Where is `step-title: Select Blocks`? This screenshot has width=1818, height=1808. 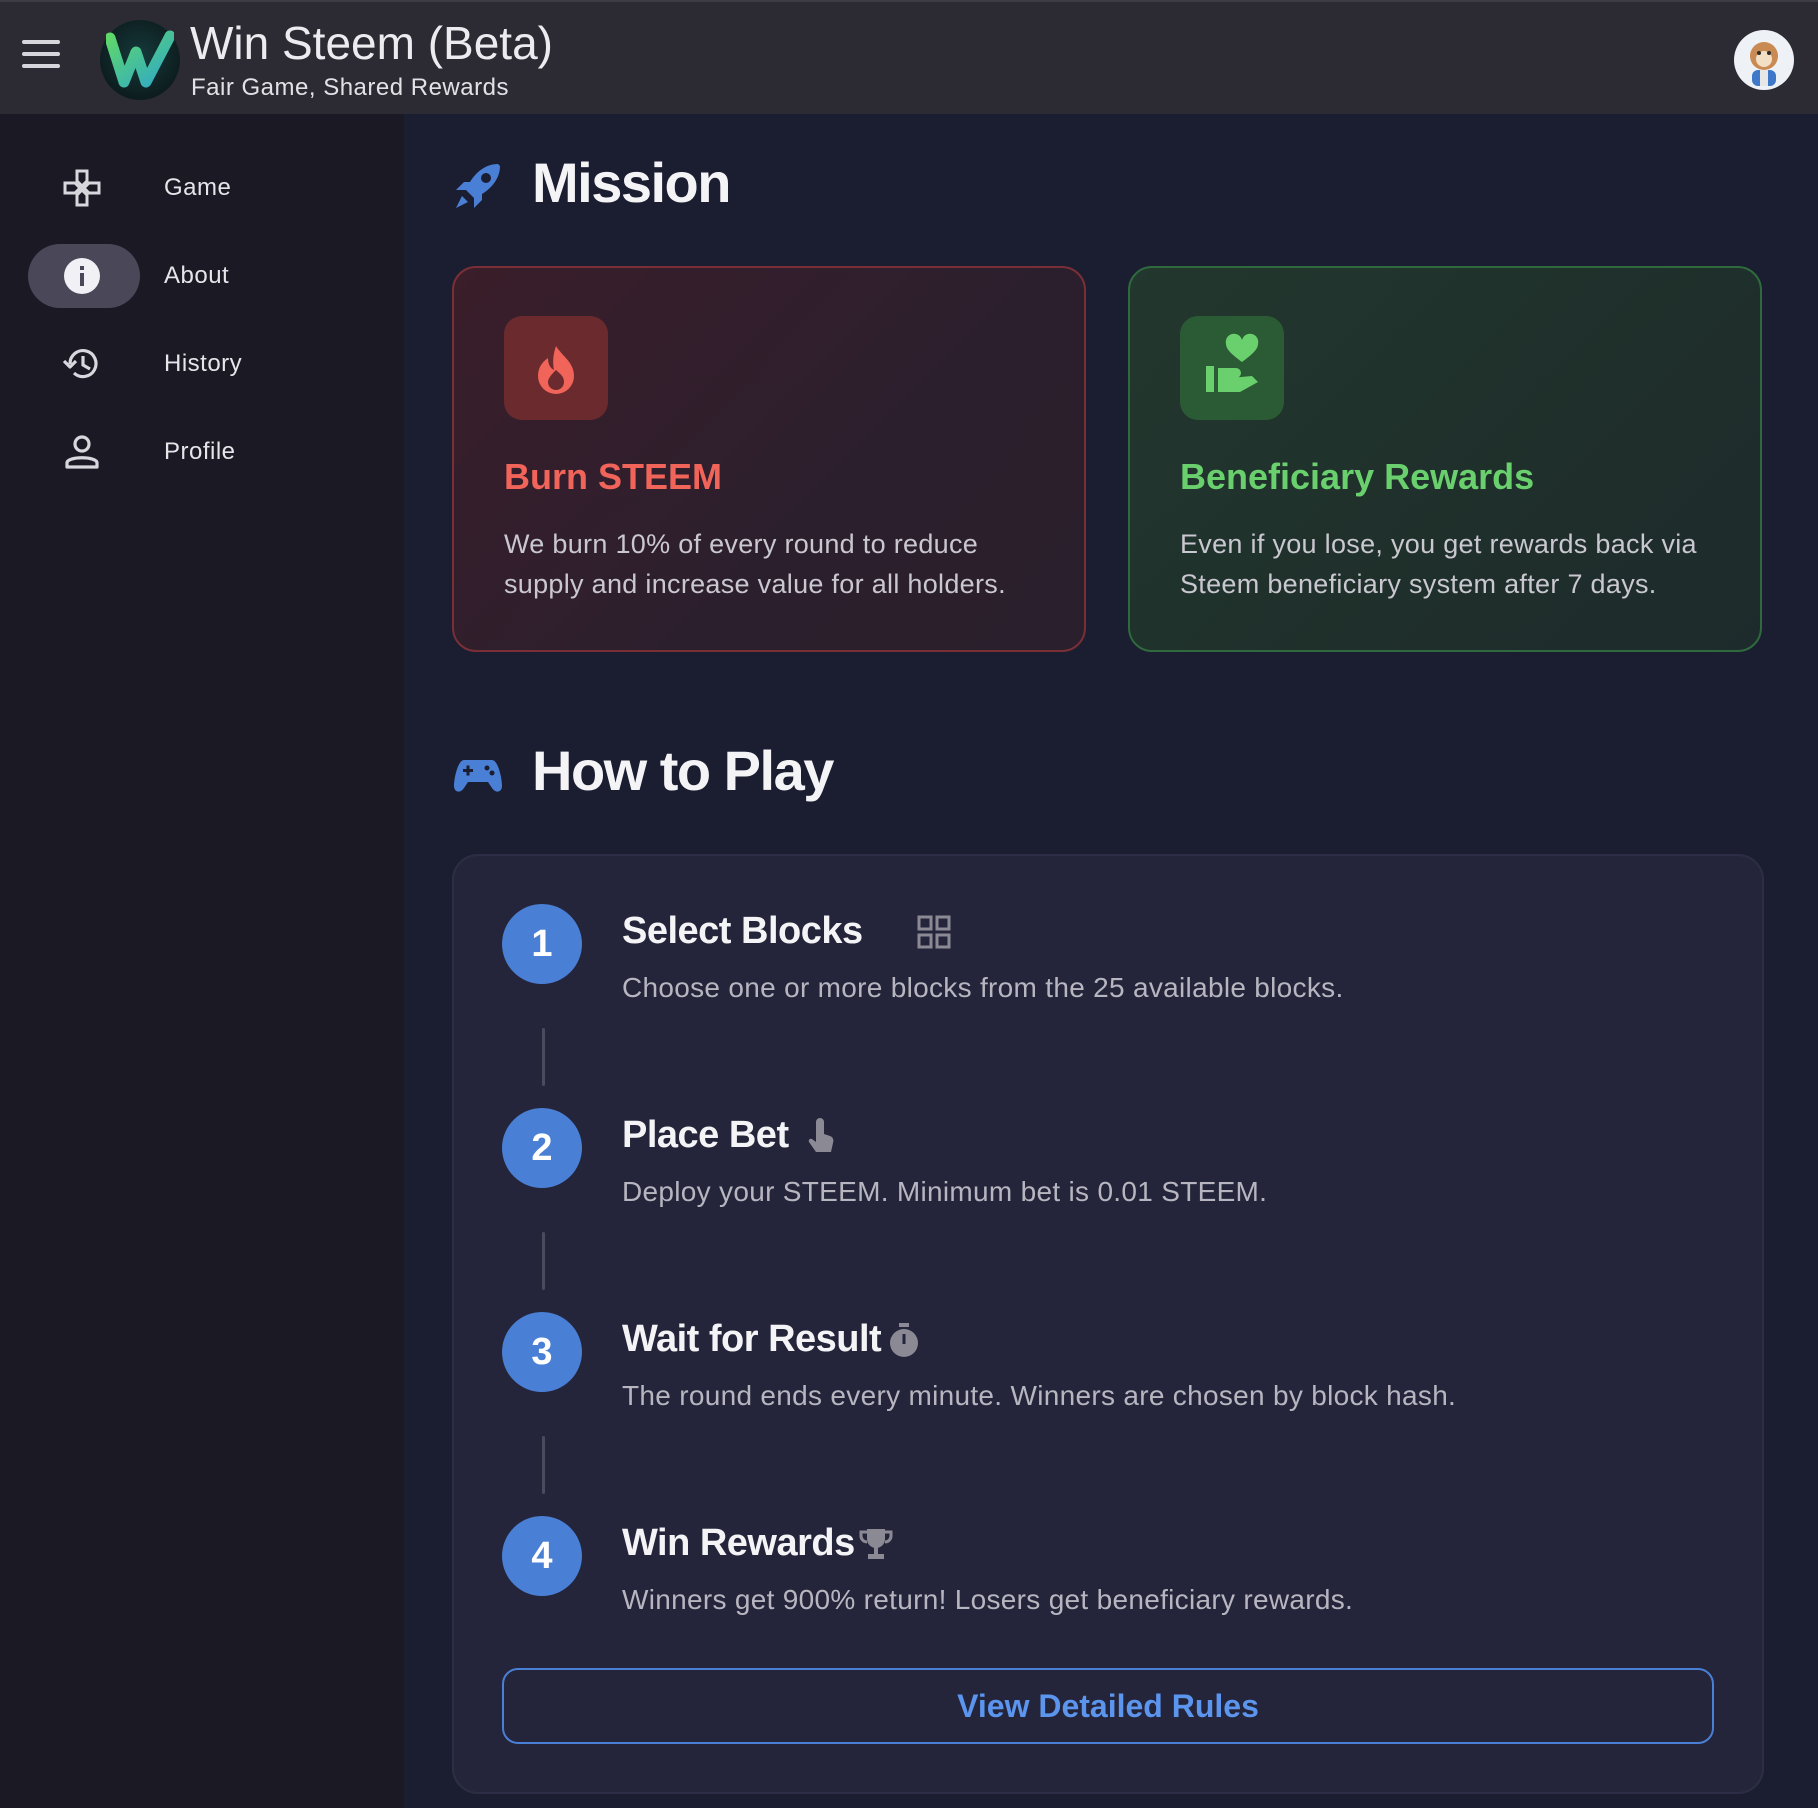
step-title: Select Blocks is located at coordinates (742, 931).